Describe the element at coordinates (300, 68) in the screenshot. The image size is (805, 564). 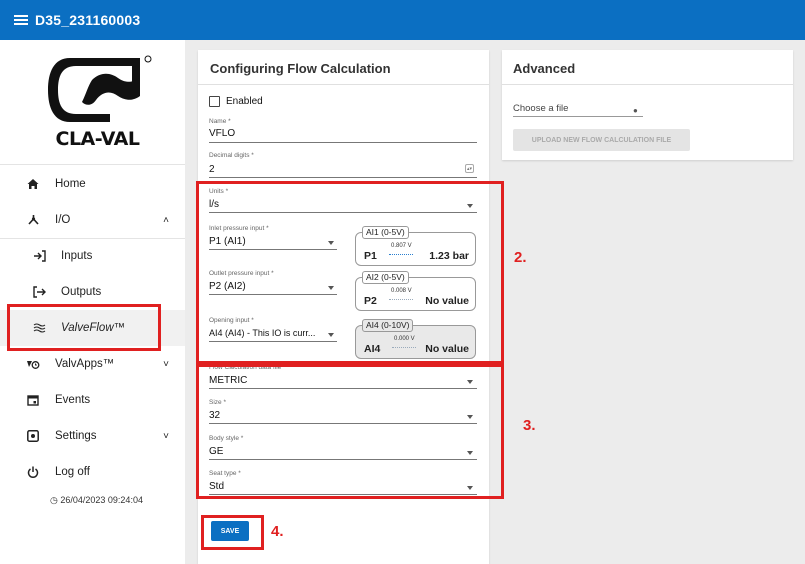
I see `card-title: Configuring Flow Calculation` at that location.